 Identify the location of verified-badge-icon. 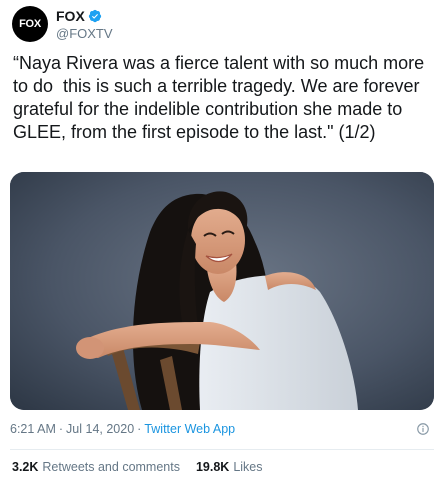
(94, 15).